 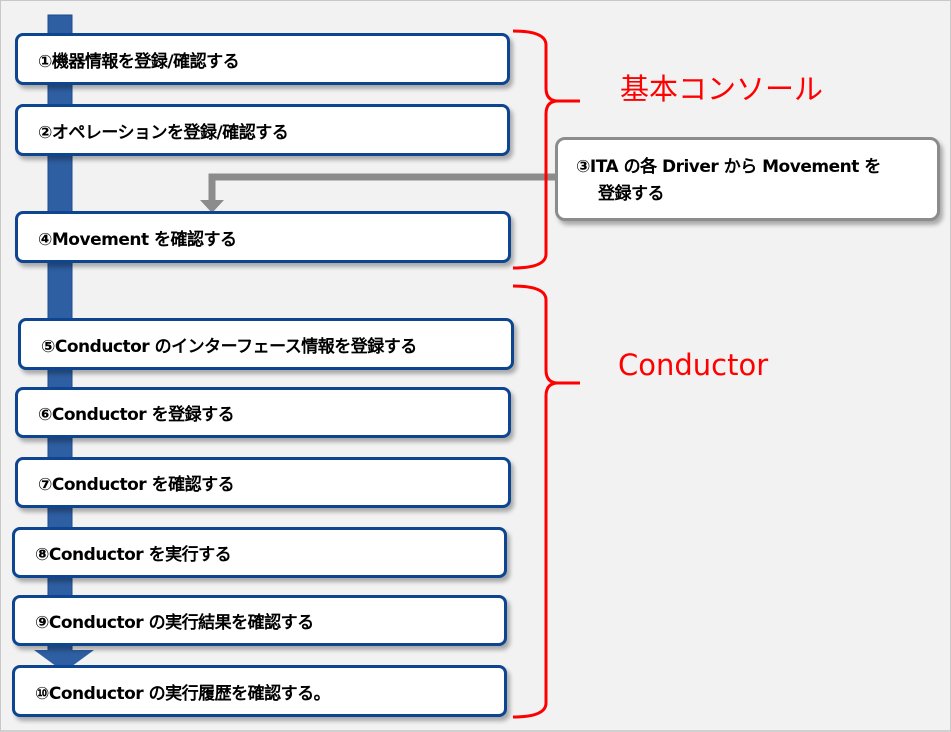 I want to click on step-10: ⑩Conductor の実行履歴を確認する。, so click(x=259, y=691).